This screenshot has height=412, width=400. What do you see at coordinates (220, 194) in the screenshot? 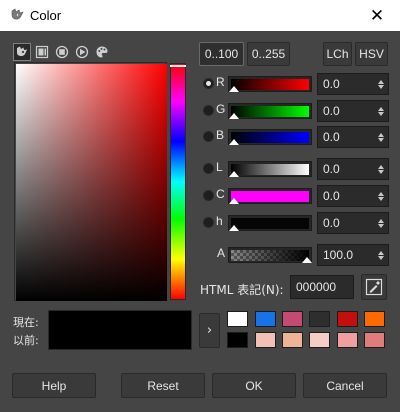
I see `channel-c-label: C` at bounding box center [220, 194].